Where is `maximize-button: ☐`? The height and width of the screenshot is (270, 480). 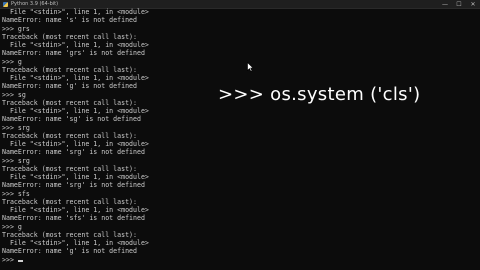 maximize-button: ☐ is located at coordinates (459, 4).